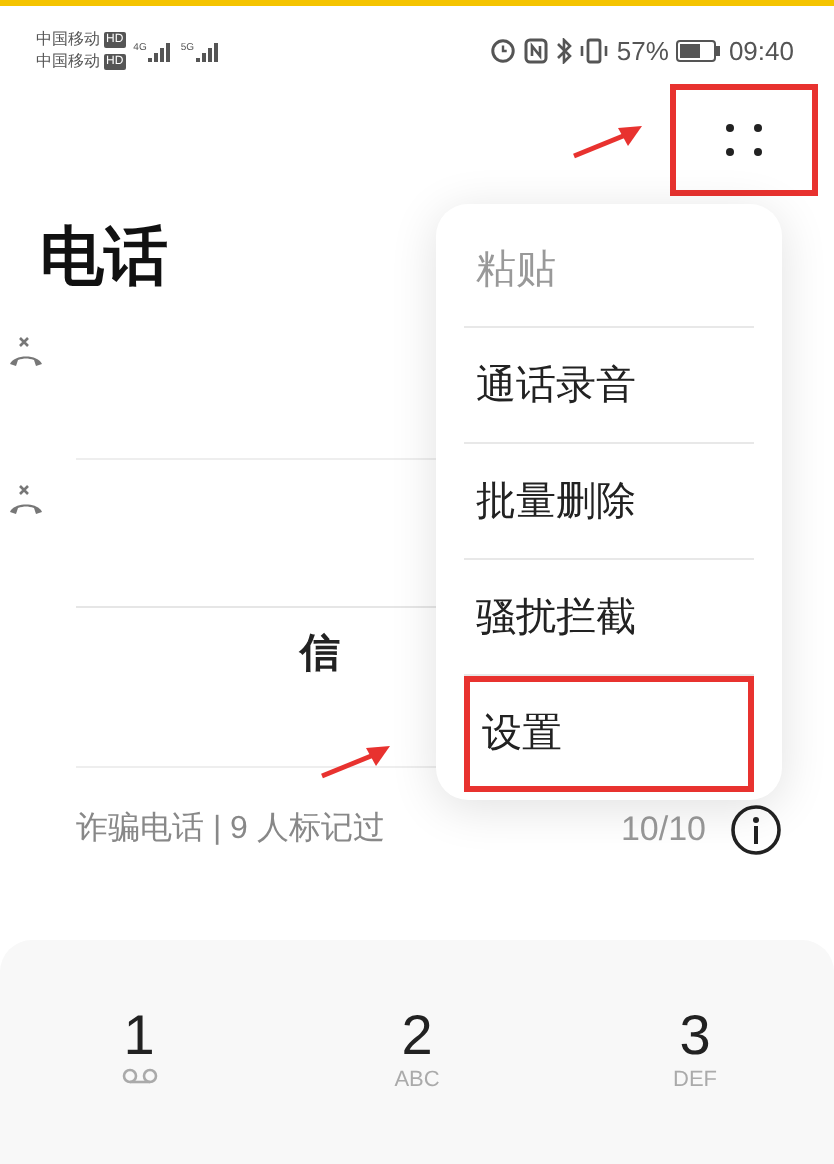 This screenshot has height=1164, width=834. What do you see at coordinates (761, 51) in the screenshot?
I see `clock-time: 09:40` at bounding box center [761, 51].